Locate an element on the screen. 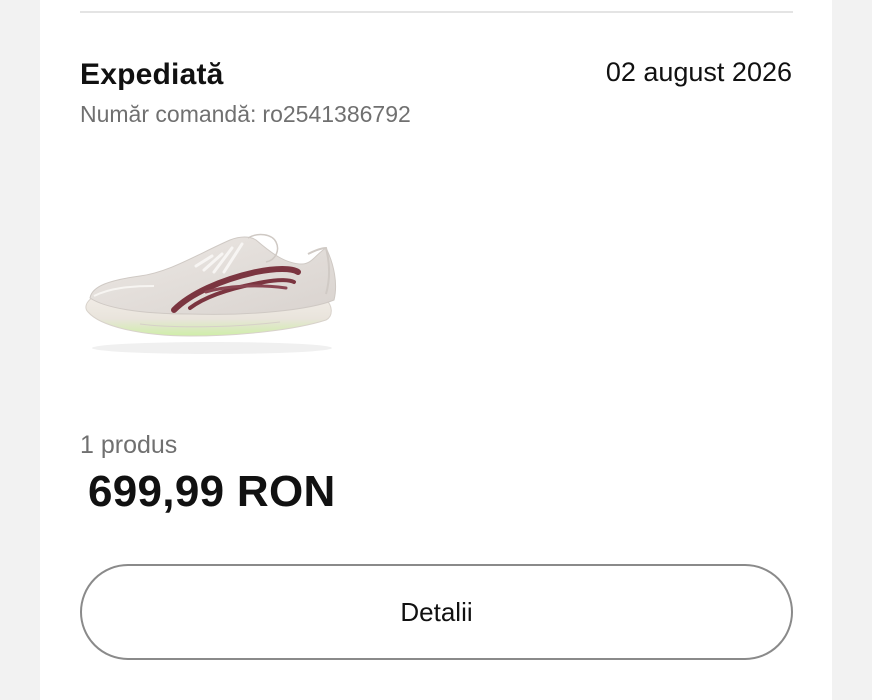 The image size is (872, 700). details-button: Detalii is located at coordinates (436, 612).